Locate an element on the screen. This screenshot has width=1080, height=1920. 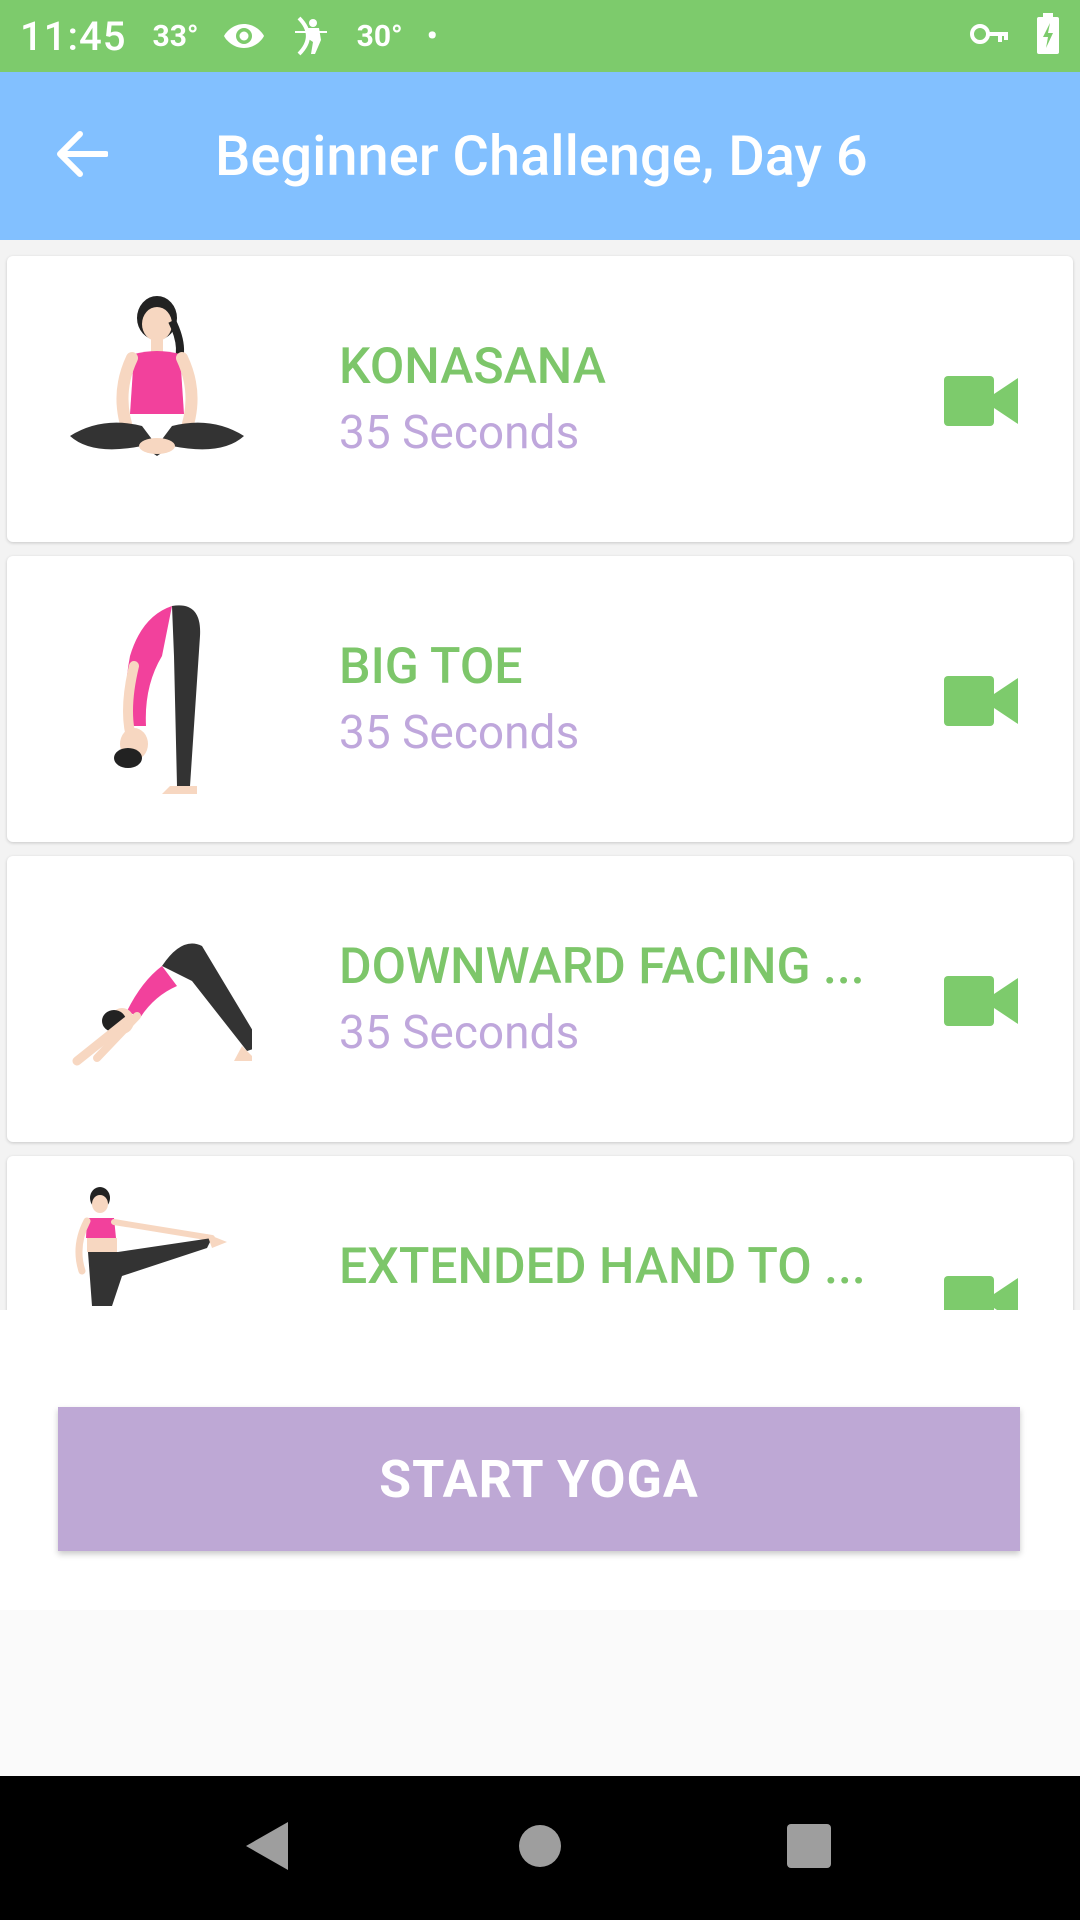
exercise-card-big-toe: BIG TOE 35 Seconds is located at coordinates (540, 699).